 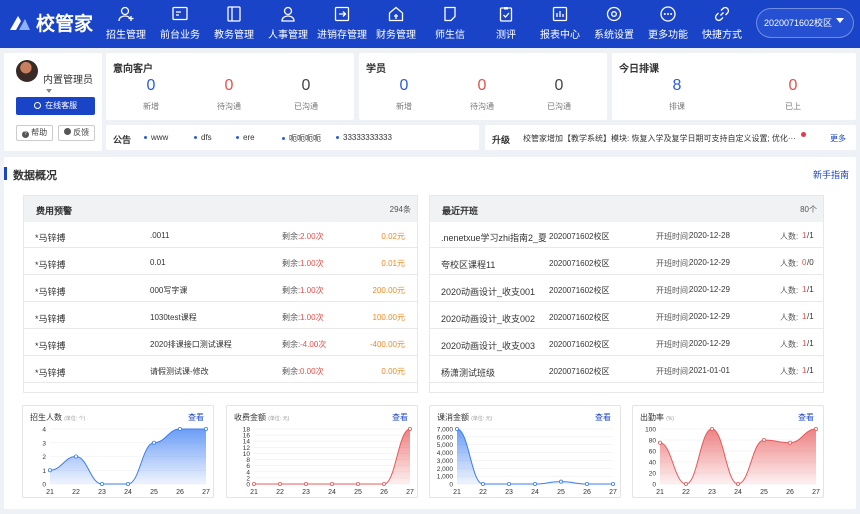 What do you see at coordinates (626, 370) in the screenshot?
I see `table-row: 杨潇测试班级 2020071602校区 开班时间: 2021-01-01 人数: 1/1` at bounding box center [626, 370].